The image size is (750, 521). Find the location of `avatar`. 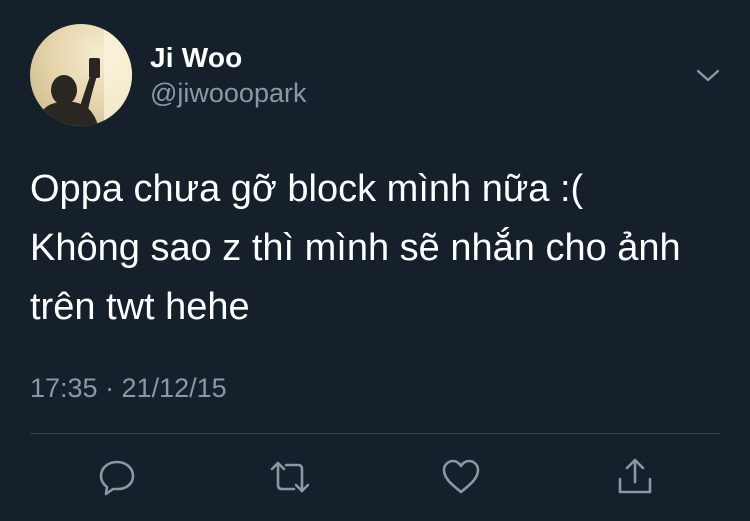

avatar is located at coordinates (81, 75).